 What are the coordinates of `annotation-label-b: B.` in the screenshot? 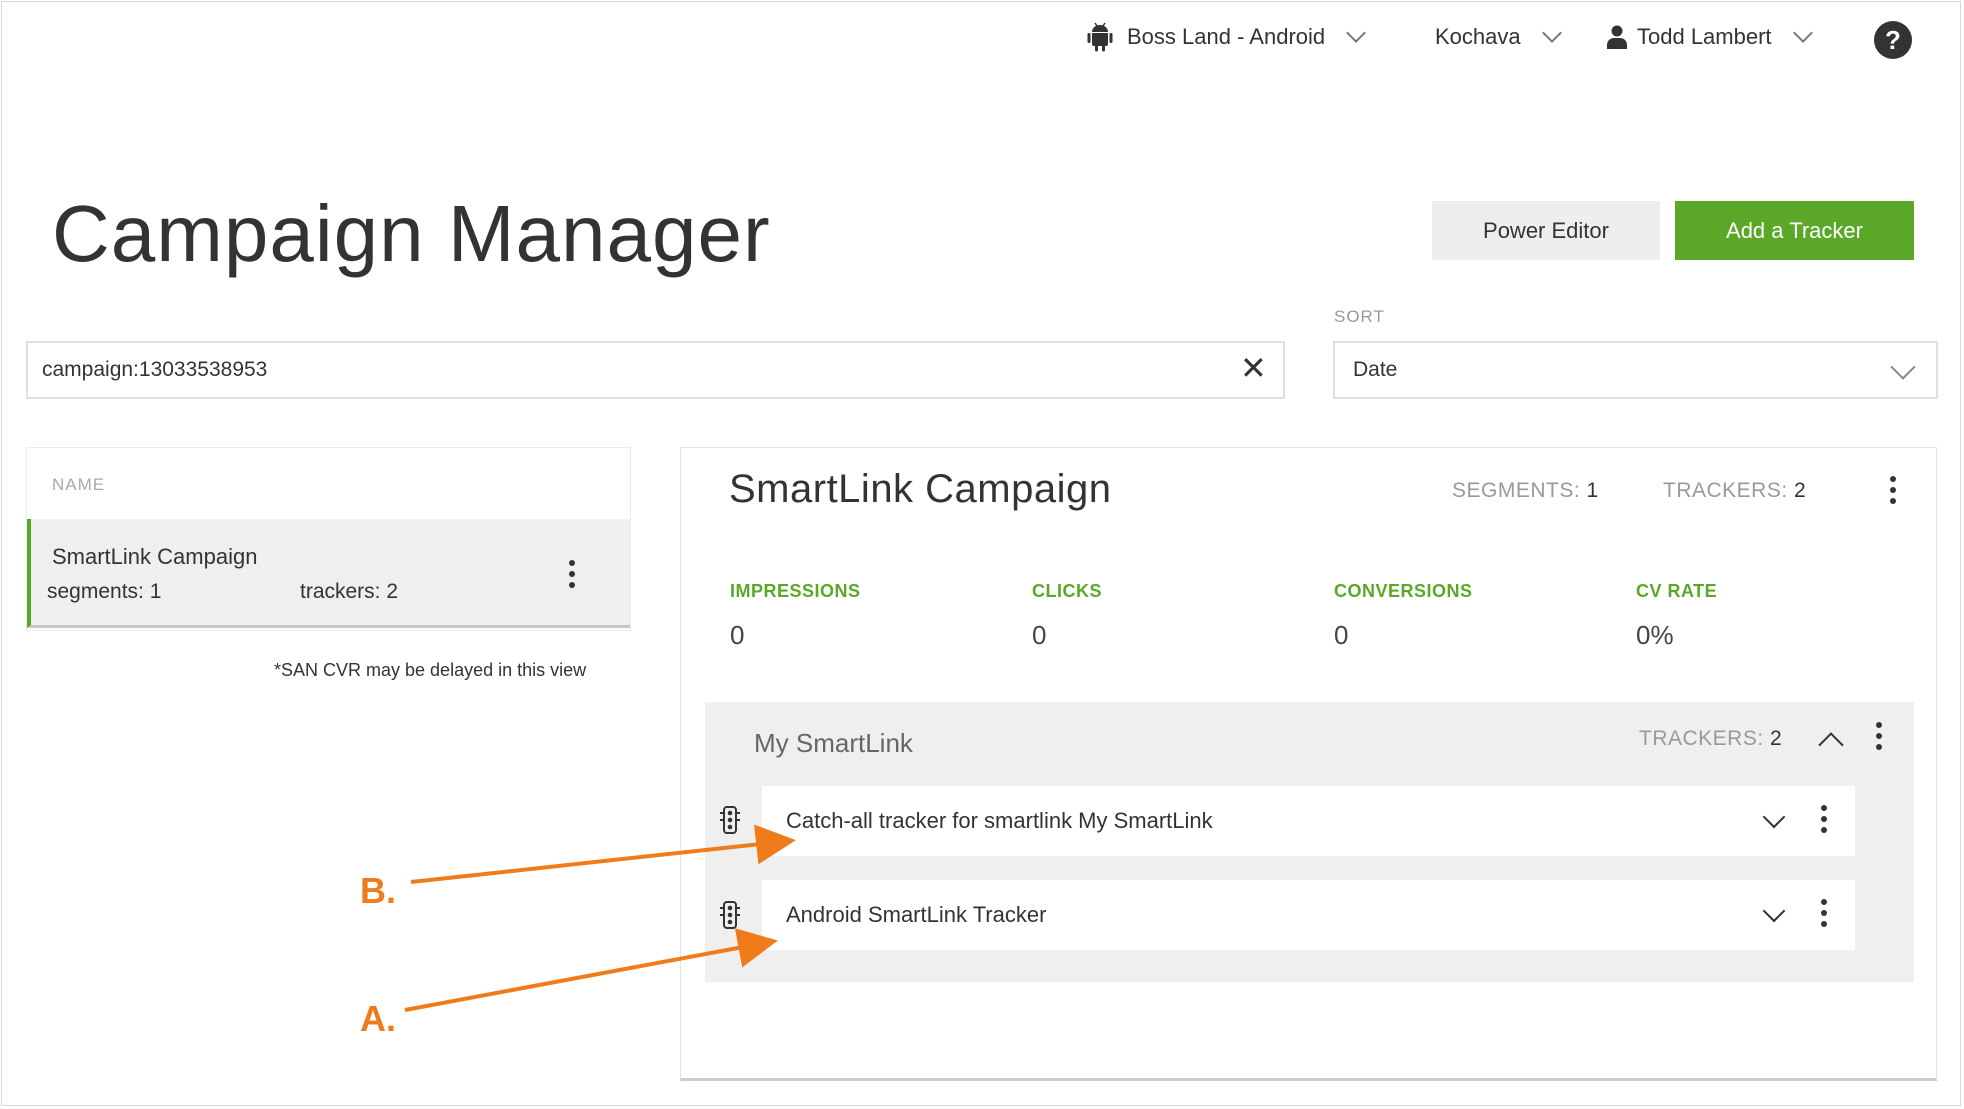 It's located at (378, 890).